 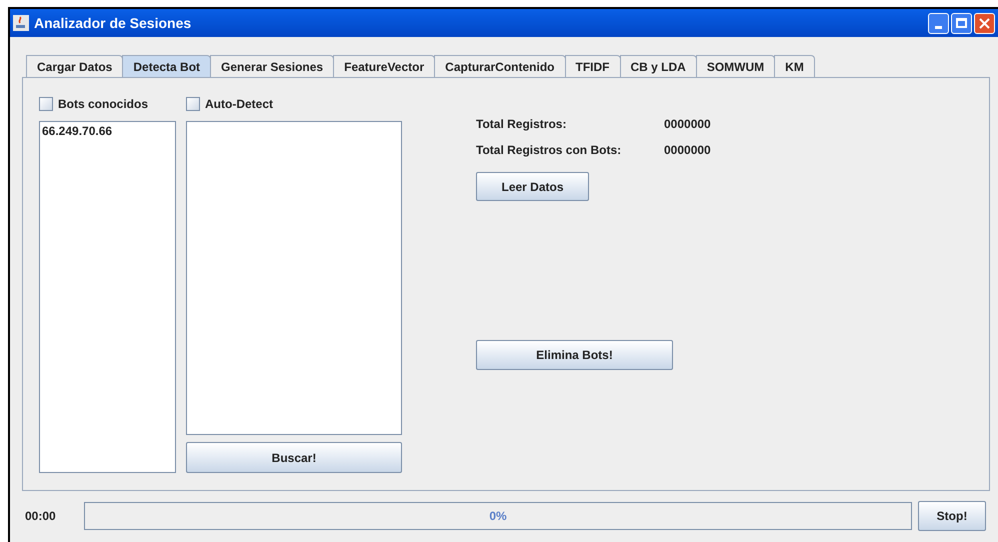 What do you see at coordinates (40, 516) in the screenshot?
I see `elapsed-time: 00:00` at bounding box center [40, 516].